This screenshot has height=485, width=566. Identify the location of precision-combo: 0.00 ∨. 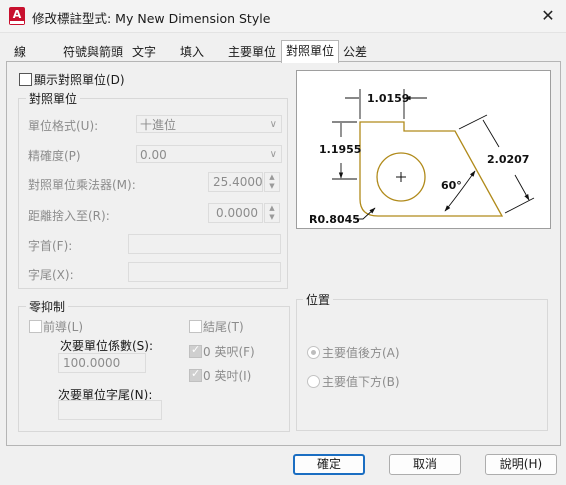
(209, 154).